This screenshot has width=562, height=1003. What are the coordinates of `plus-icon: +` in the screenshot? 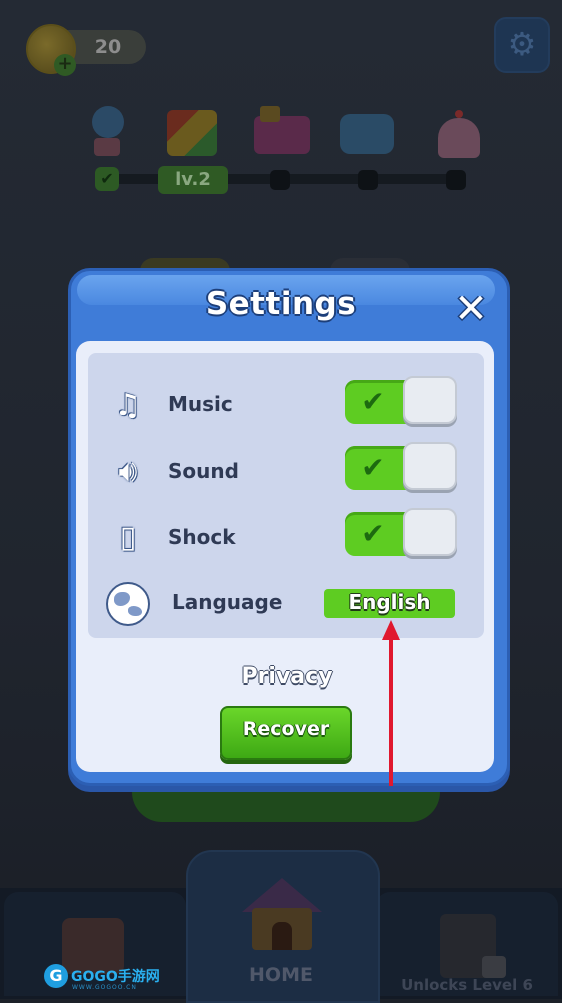 It's located at (65, 65).